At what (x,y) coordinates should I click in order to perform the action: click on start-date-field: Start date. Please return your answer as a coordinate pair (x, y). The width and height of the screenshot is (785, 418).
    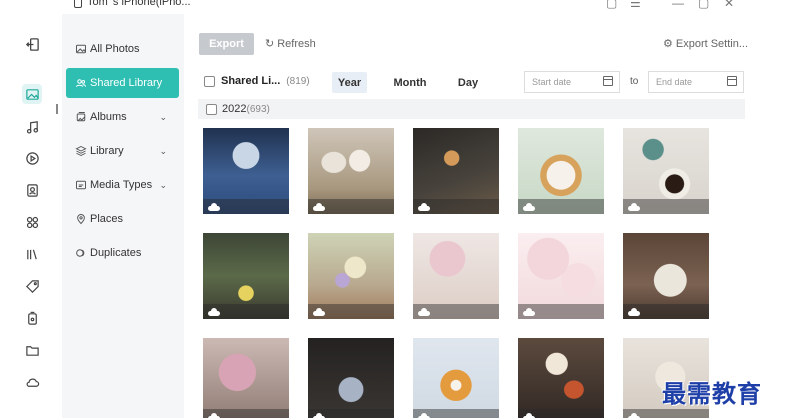
    Looking at the image, I should click on (572, 82).